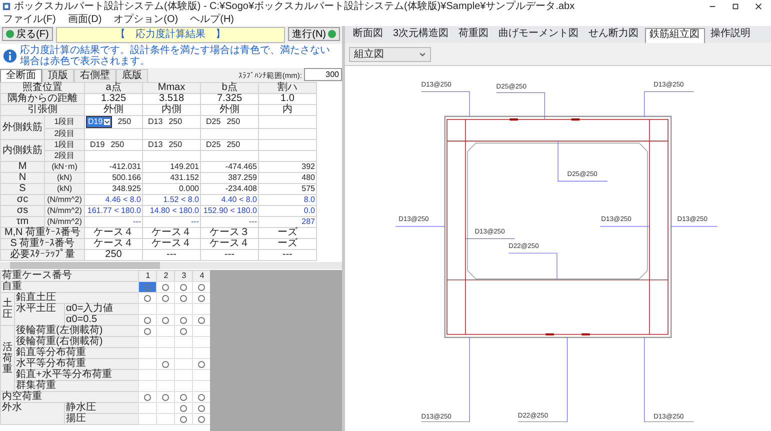  What do you see at coordinates (22, 167) in the screenshot?
I see `row-header: M` at bounding box center [22, 167].